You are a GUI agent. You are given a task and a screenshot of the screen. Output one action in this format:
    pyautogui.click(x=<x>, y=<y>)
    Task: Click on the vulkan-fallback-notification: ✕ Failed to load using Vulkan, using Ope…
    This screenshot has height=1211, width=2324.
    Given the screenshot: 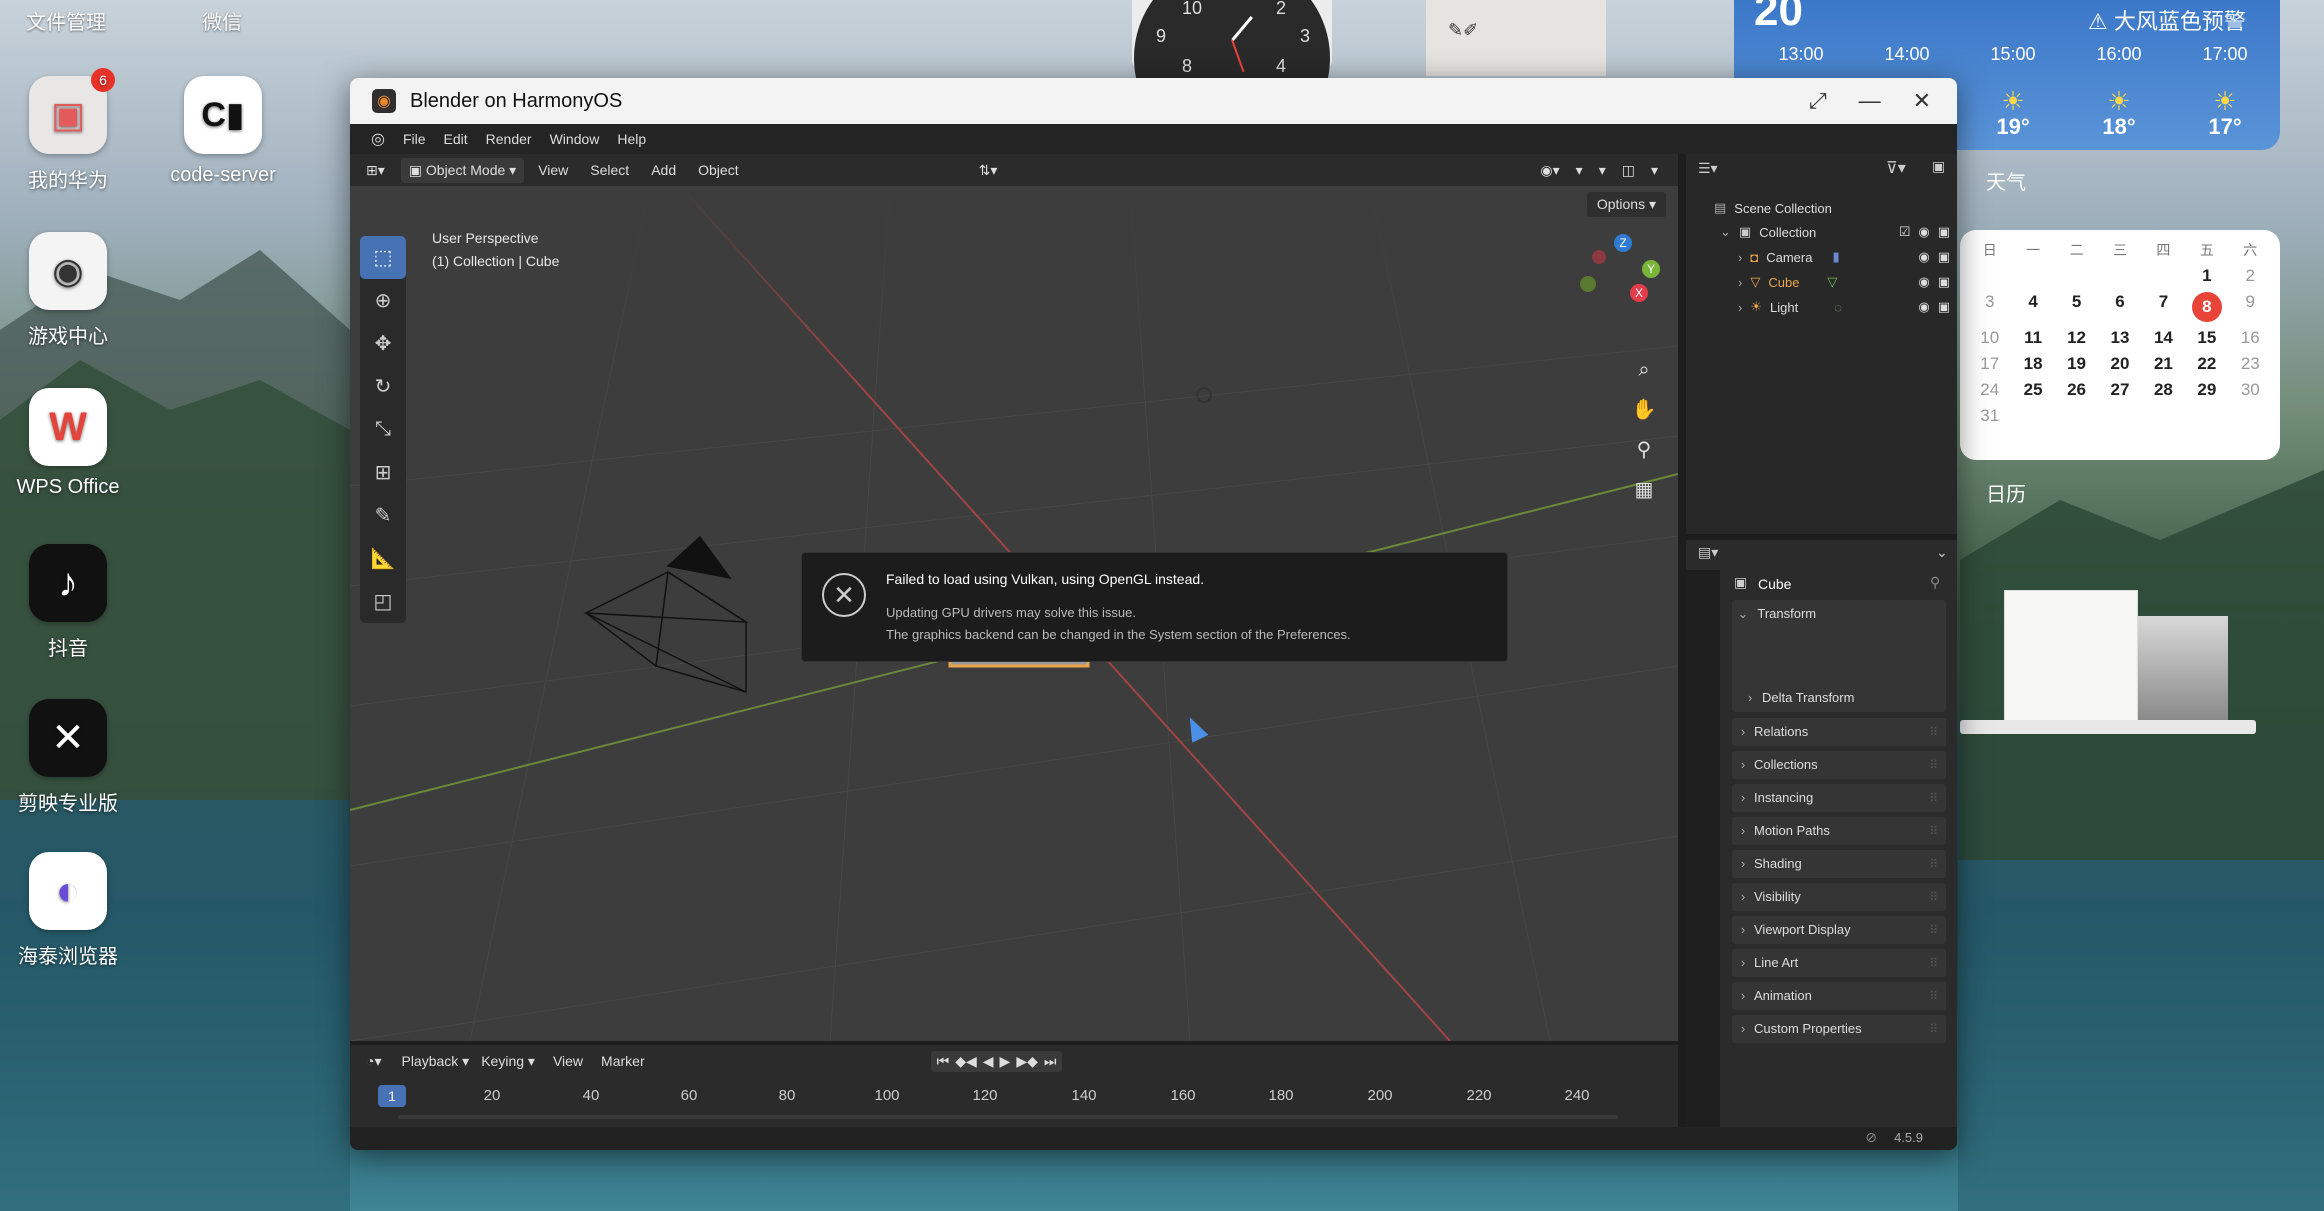 What is the action you would take?
    pyautogui.click(x=1154, y=607)
    